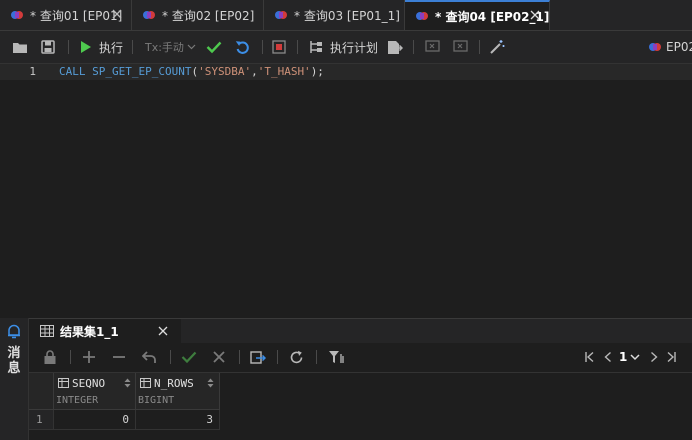 Image resolution: width=692 pixels, height=440 pixels. I want to click on export-icon, so click(395, 47).